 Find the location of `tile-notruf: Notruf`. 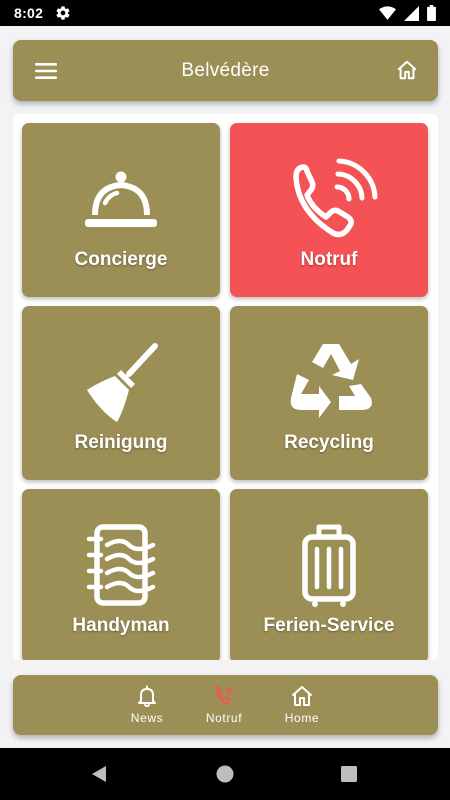

tile-notruf: Notruf is located at coordinates (329, 210).